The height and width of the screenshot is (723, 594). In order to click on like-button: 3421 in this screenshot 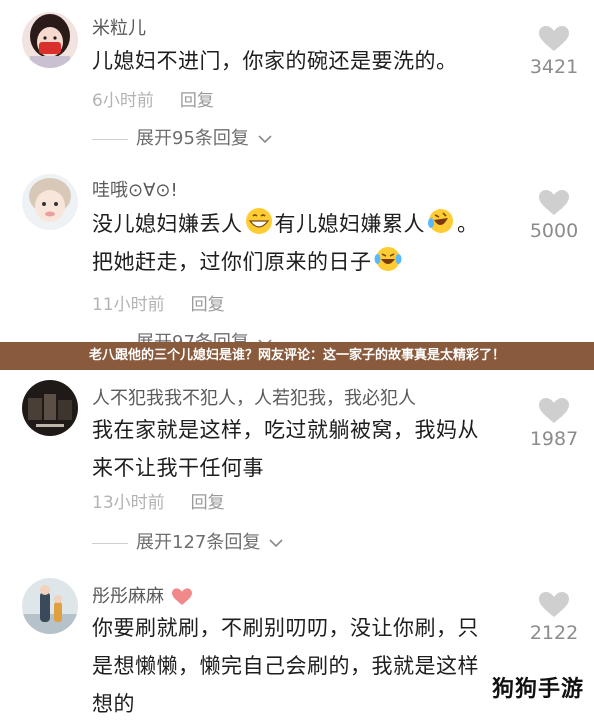, I will do `click(554, 52)`.